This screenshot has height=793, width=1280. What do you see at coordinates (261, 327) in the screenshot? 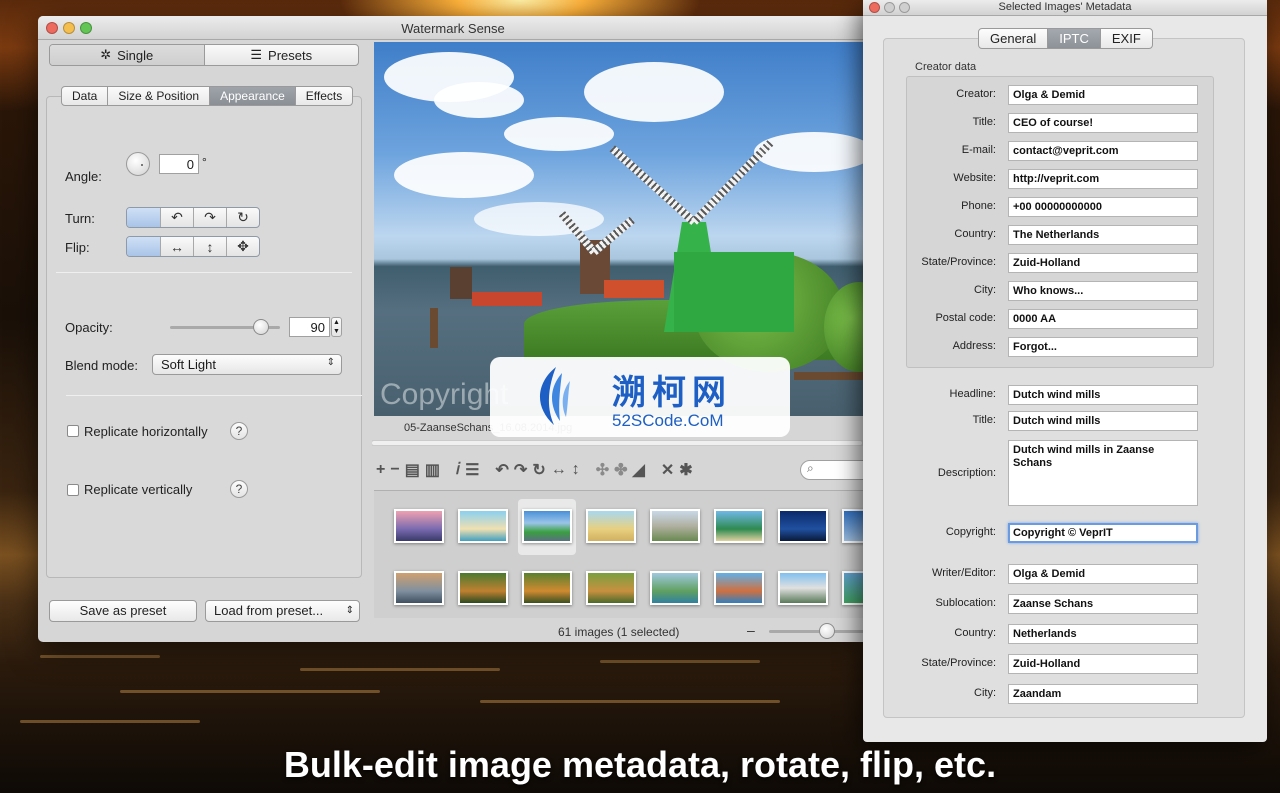
I see `opacity-slider-thumb` at bounding box center [261, 327].